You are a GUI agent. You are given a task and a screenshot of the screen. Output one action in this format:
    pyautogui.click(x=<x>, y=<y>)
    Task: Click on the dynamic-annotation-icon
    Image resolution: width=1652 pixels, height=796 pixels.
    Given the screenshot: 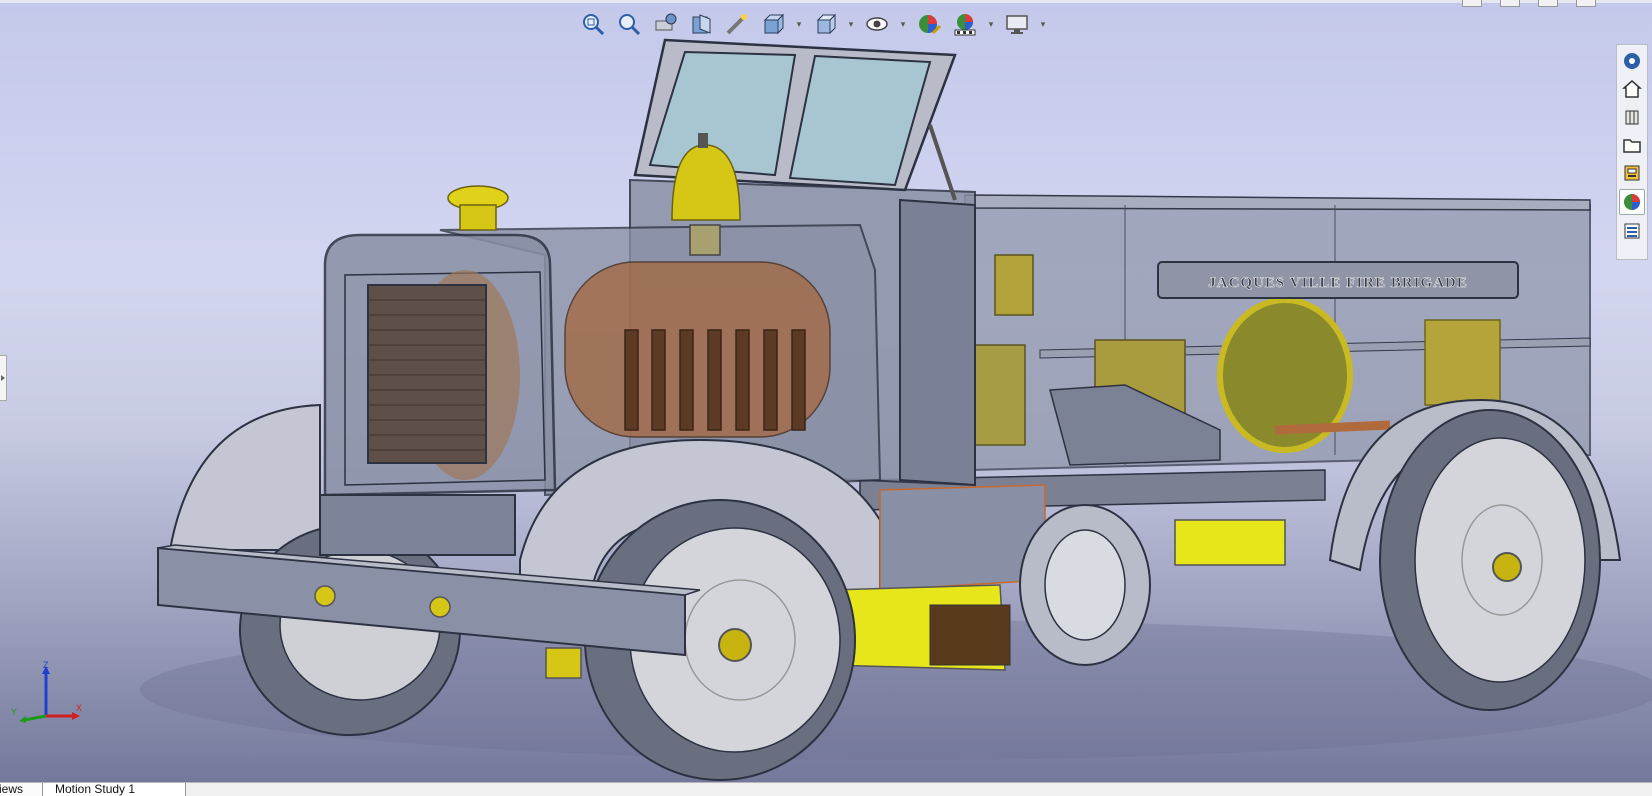 What is the action you would take?
    pyautogui.click(x=736, y=24)
    